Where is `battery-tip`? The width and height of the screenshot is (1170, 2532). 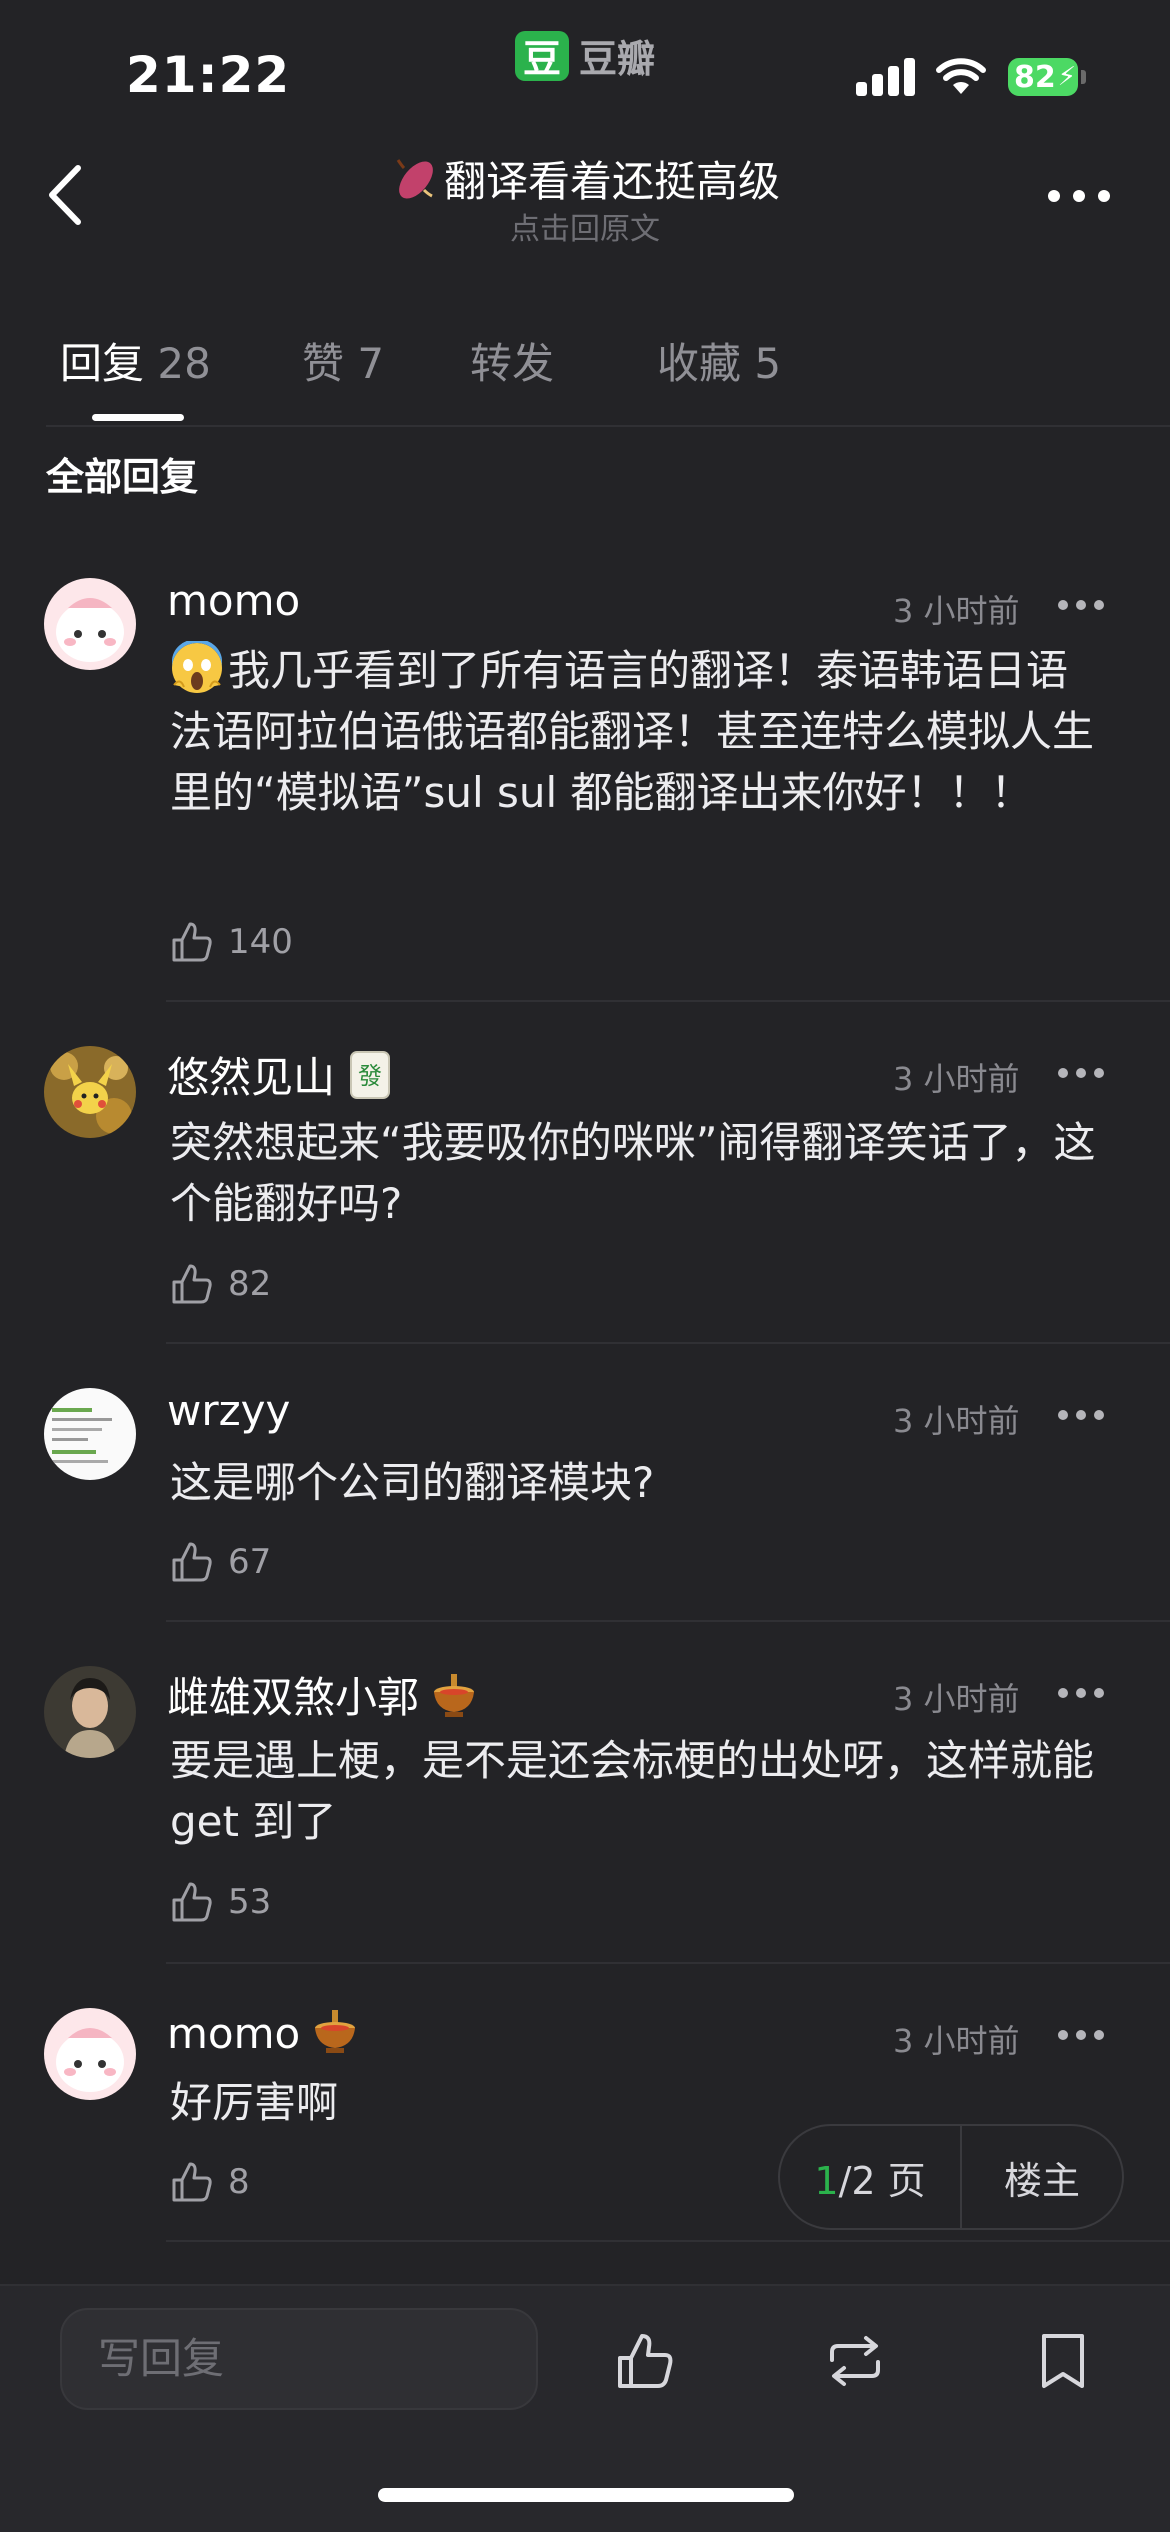
battery-tip is located at coordinates (1083, 77).